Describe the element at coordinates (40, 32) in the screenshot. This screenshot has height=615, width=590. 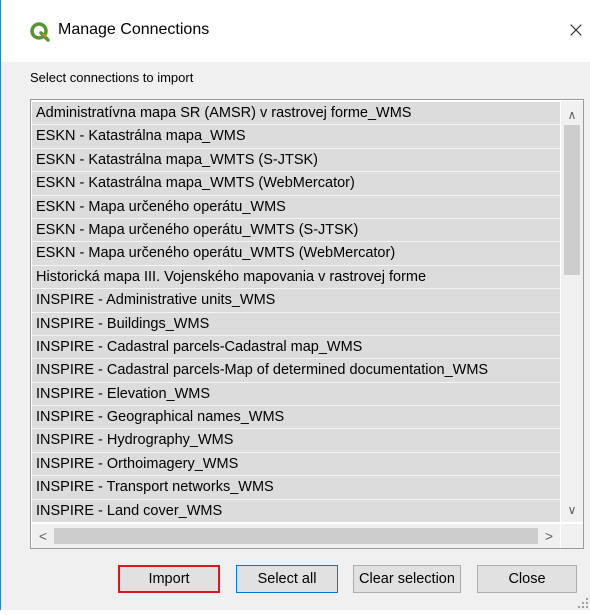
I see `qgis-icon` at that location.